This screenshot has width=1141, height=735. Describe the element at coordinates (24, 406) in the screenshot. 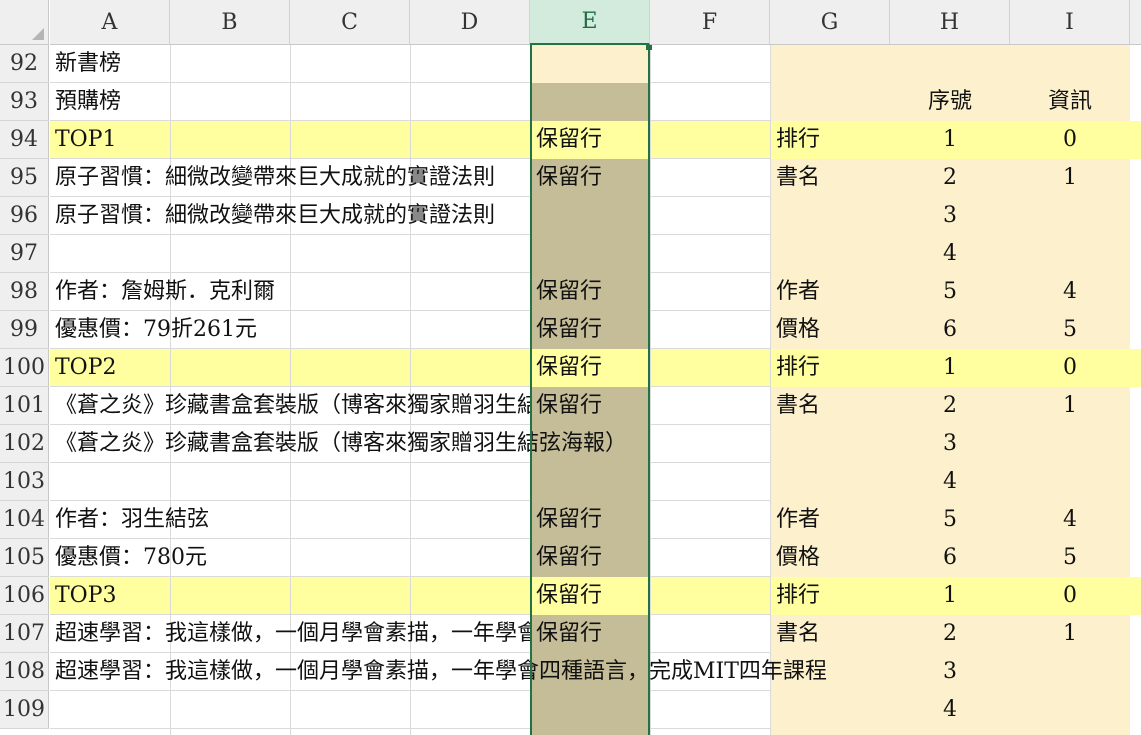

I see `row-header: 101` at that location.